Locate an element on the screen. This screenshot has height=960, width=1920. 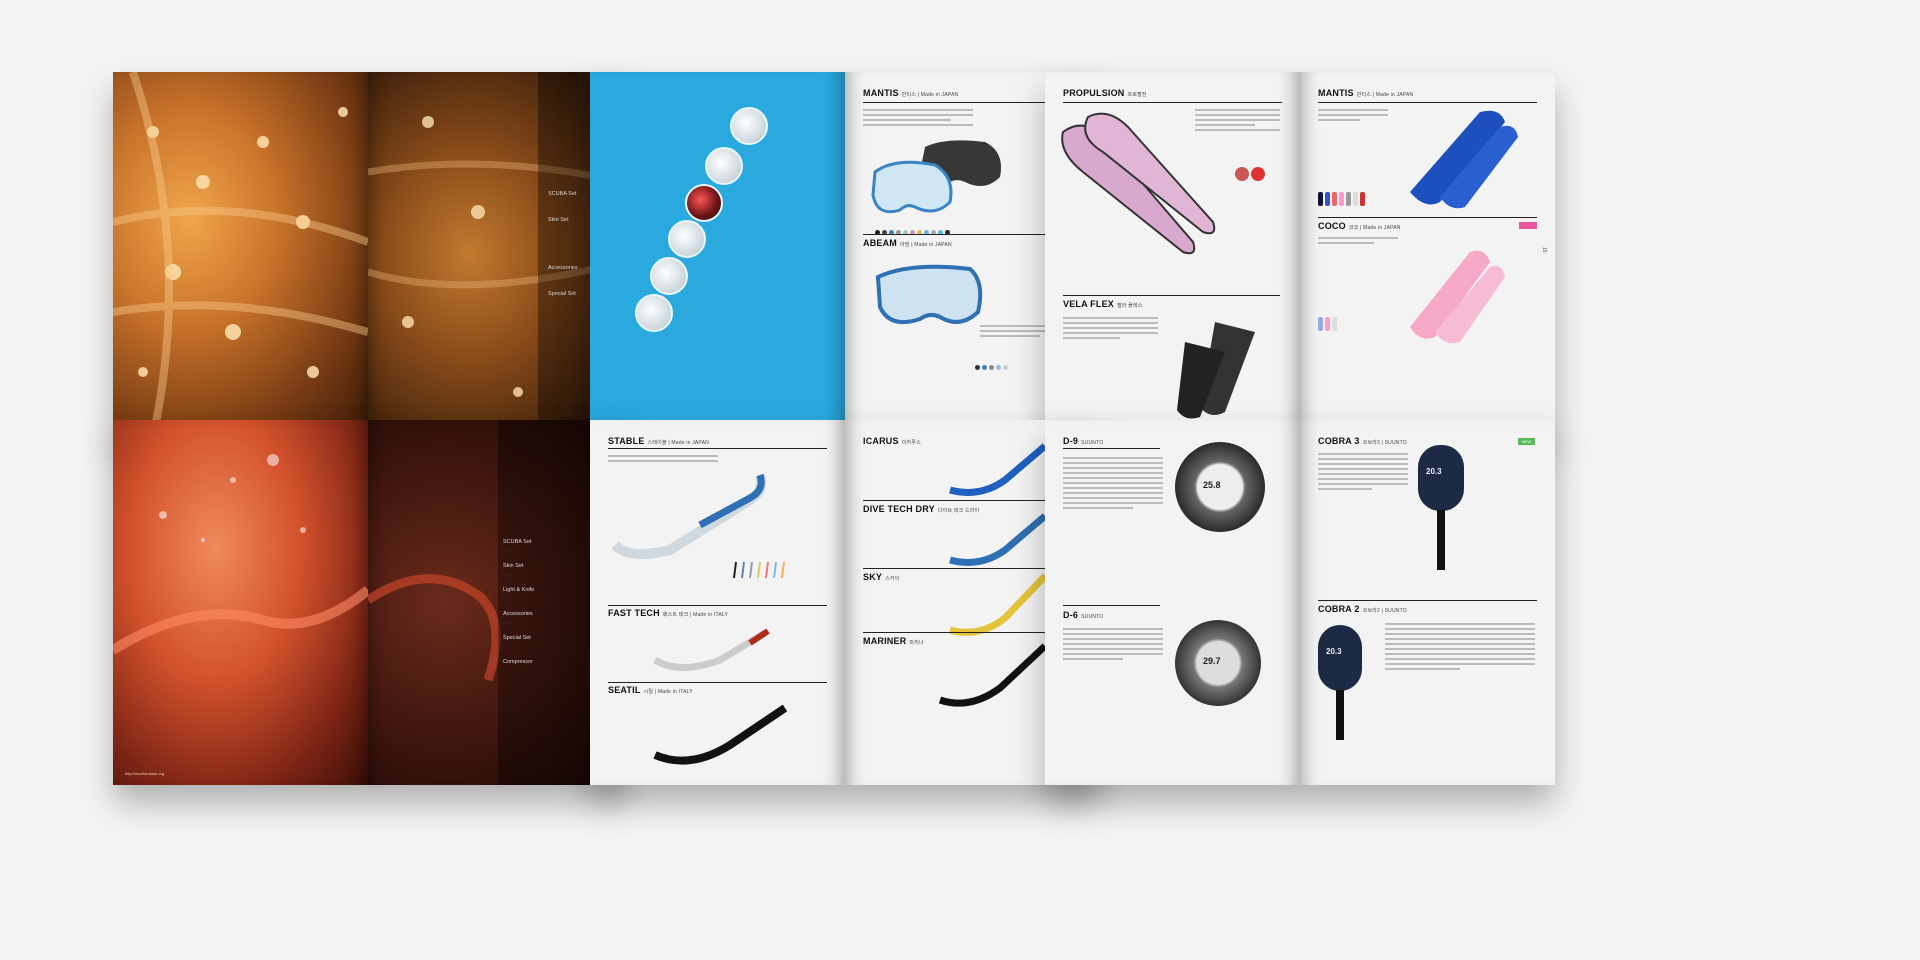
product-title-seatil: SEATIL 시틸 | Made in ITALY is located at coordinates (650, 690).